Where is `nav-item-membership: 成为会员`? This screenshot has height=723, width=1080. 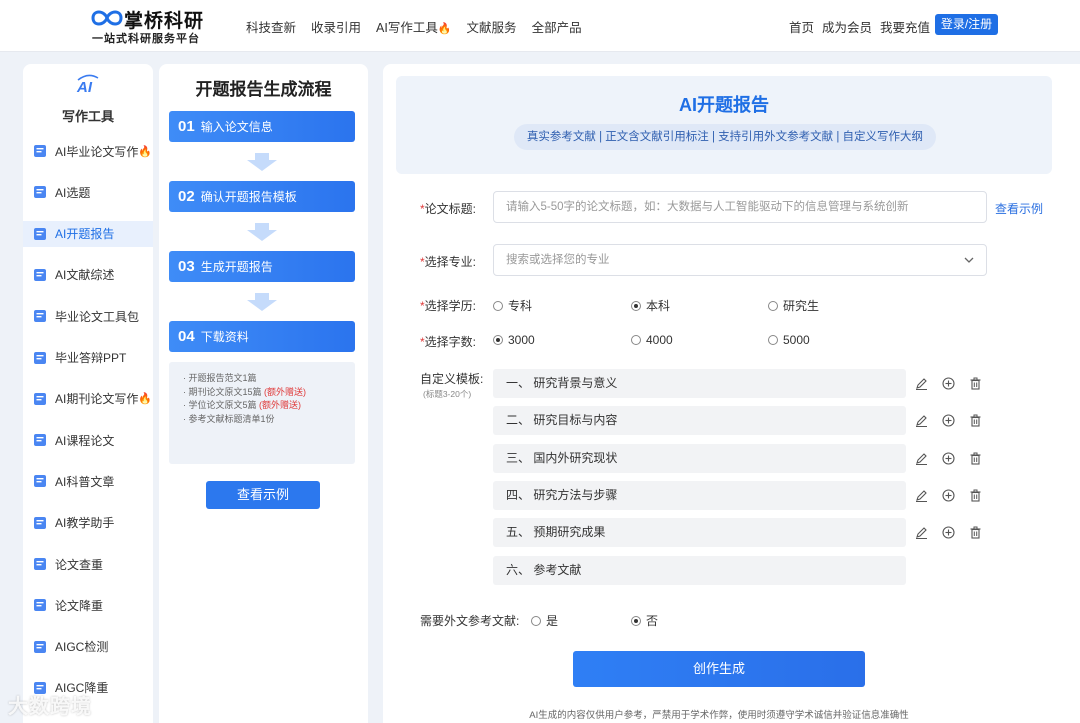
nav-item-membership: 成为会员 is located at coordinates (847, 26).